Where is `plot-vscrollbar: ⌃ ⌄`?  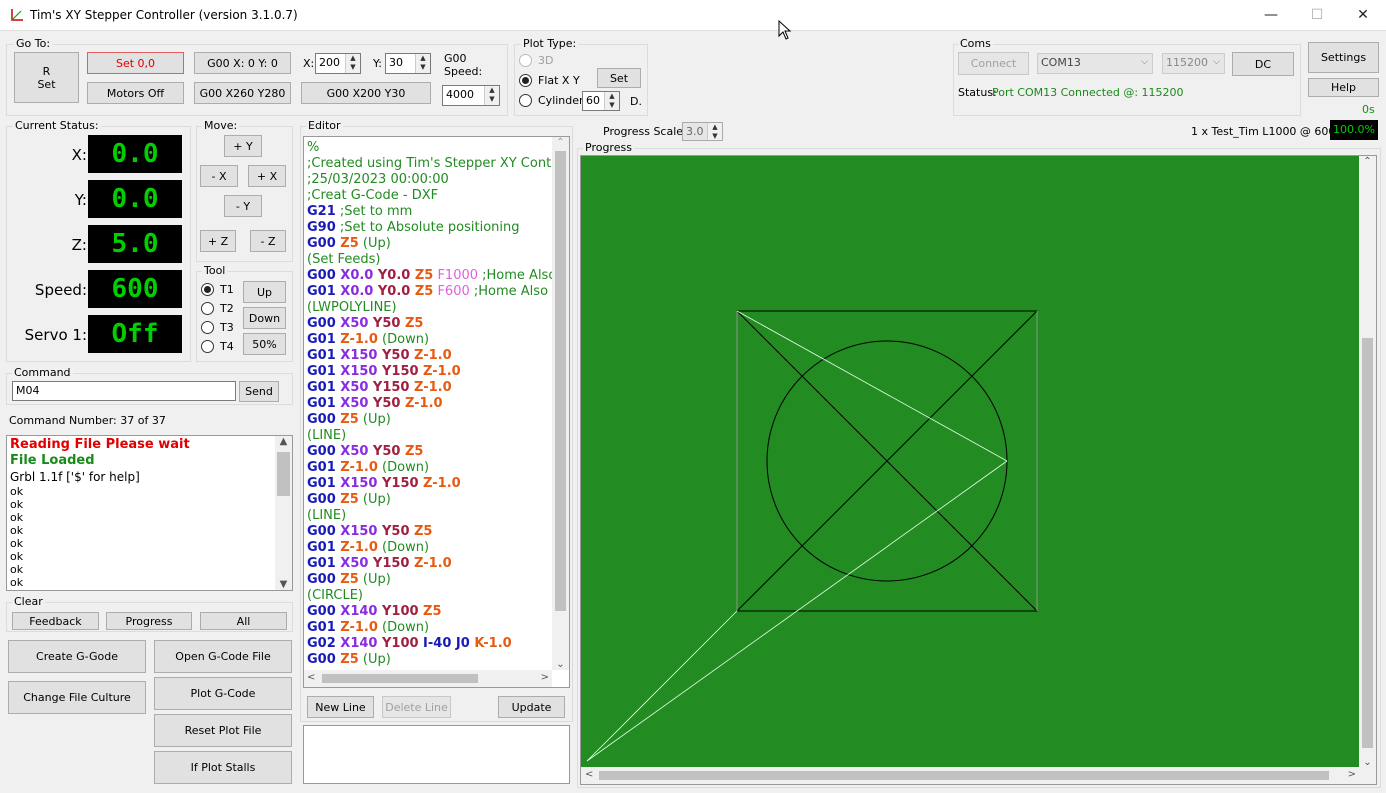
plot-vscrollbar: ⌃ ⌄ is located at coordinates (1367, 462).